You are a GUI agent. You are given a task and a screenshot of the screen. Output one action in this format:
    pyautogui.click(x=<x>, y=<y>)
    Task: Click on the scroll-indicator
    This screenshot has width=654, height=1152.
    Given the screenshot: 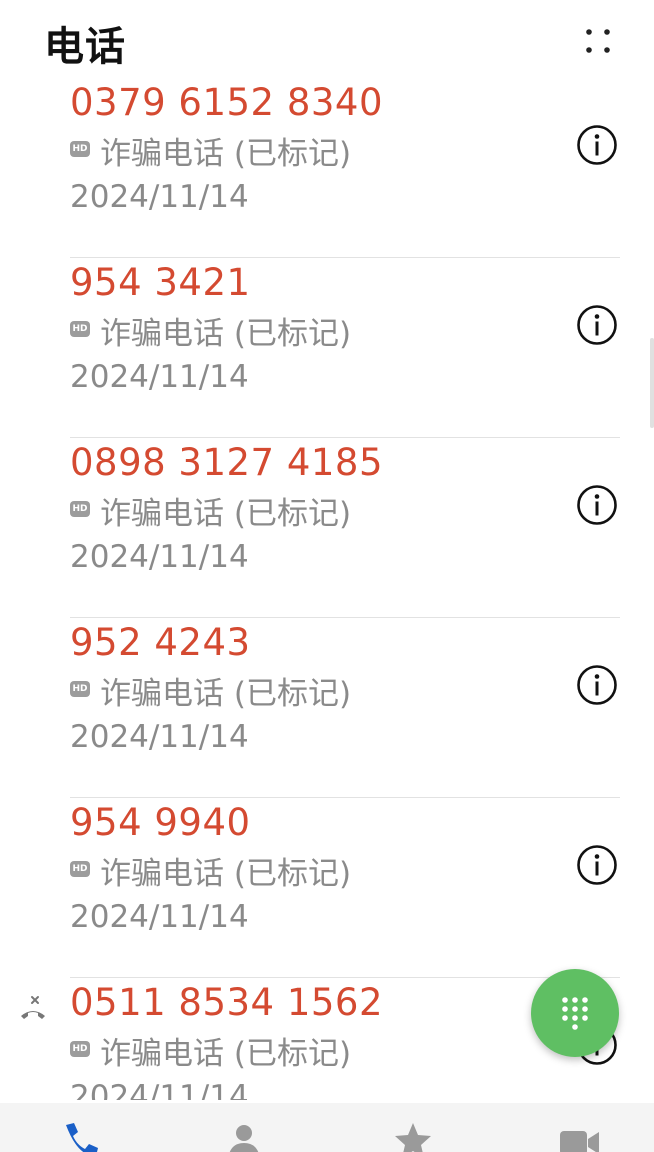 What is the action you would take?
    pyautogui.click(x=652, y=383)
    